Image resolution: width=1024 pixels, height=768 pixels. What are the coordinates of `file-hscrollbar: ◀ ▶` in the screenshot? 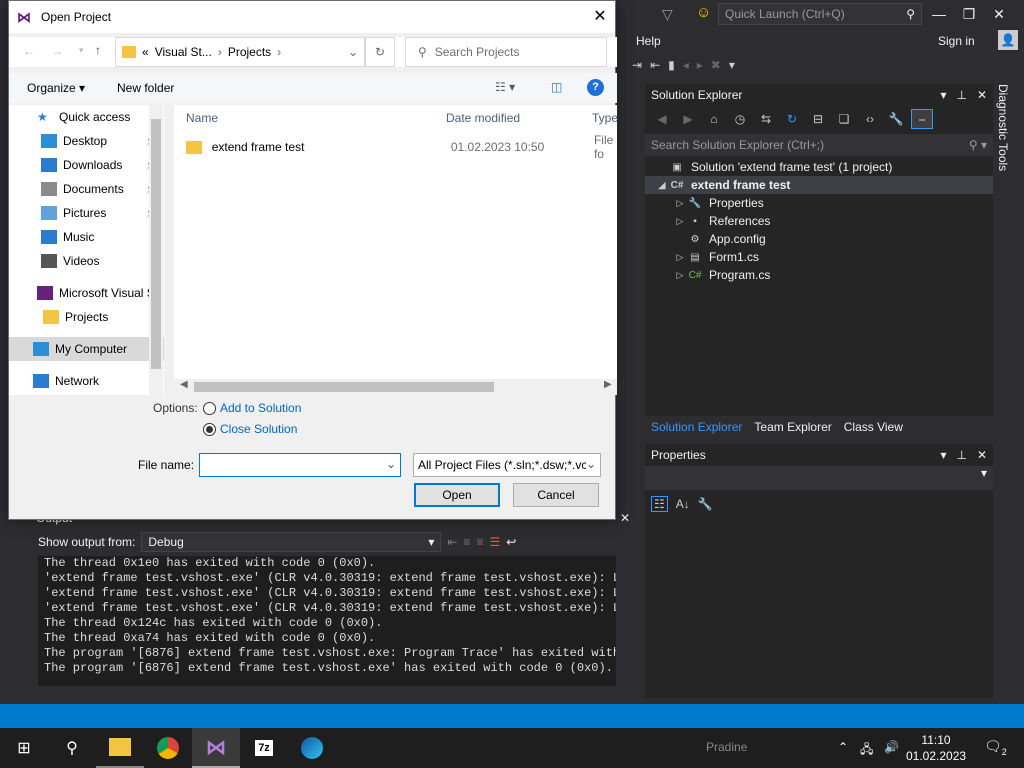 It's located at (395, 387).